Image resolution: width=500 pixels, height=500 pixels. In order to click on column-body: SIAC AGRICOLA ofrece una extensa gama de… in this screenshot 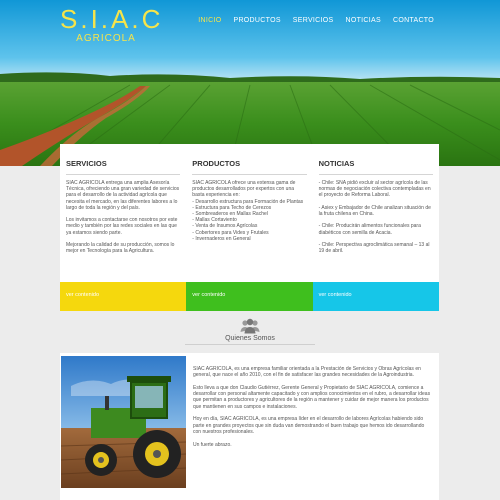, I will do `click(248, 211)`.